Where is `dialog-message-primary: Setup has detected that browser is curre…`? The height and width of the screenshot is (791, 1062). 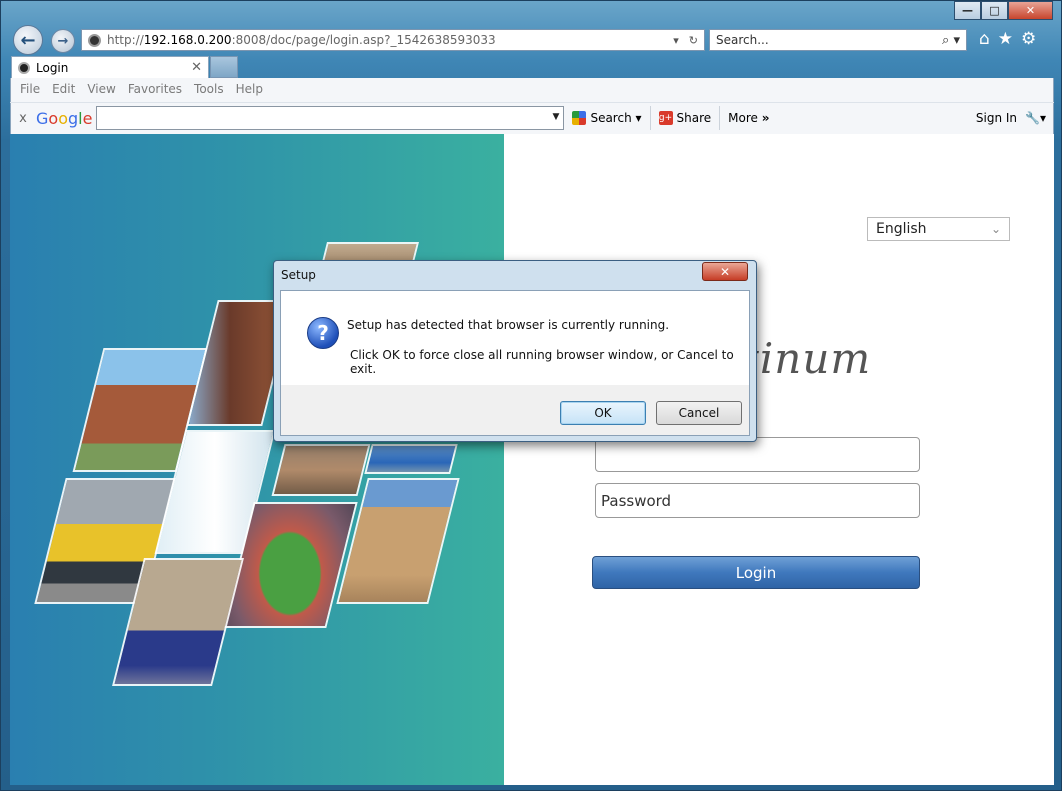
dialog-message-primary: Setup has detected that browser is curre… is located at coordinates (508, 325).